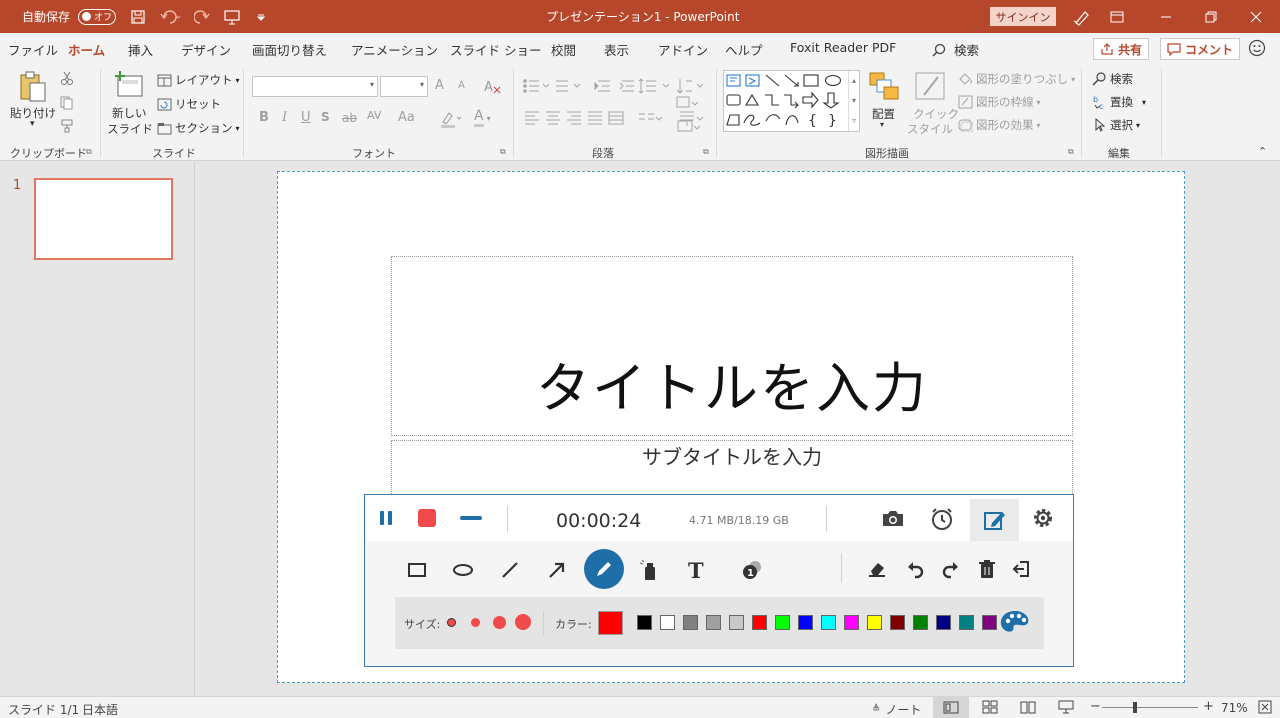 The width and height of the screenshot is (1280, 718). Describe the element at coordinates (1134, 707) in the screenshot. I see `zoom-slider-thumb` at that location.